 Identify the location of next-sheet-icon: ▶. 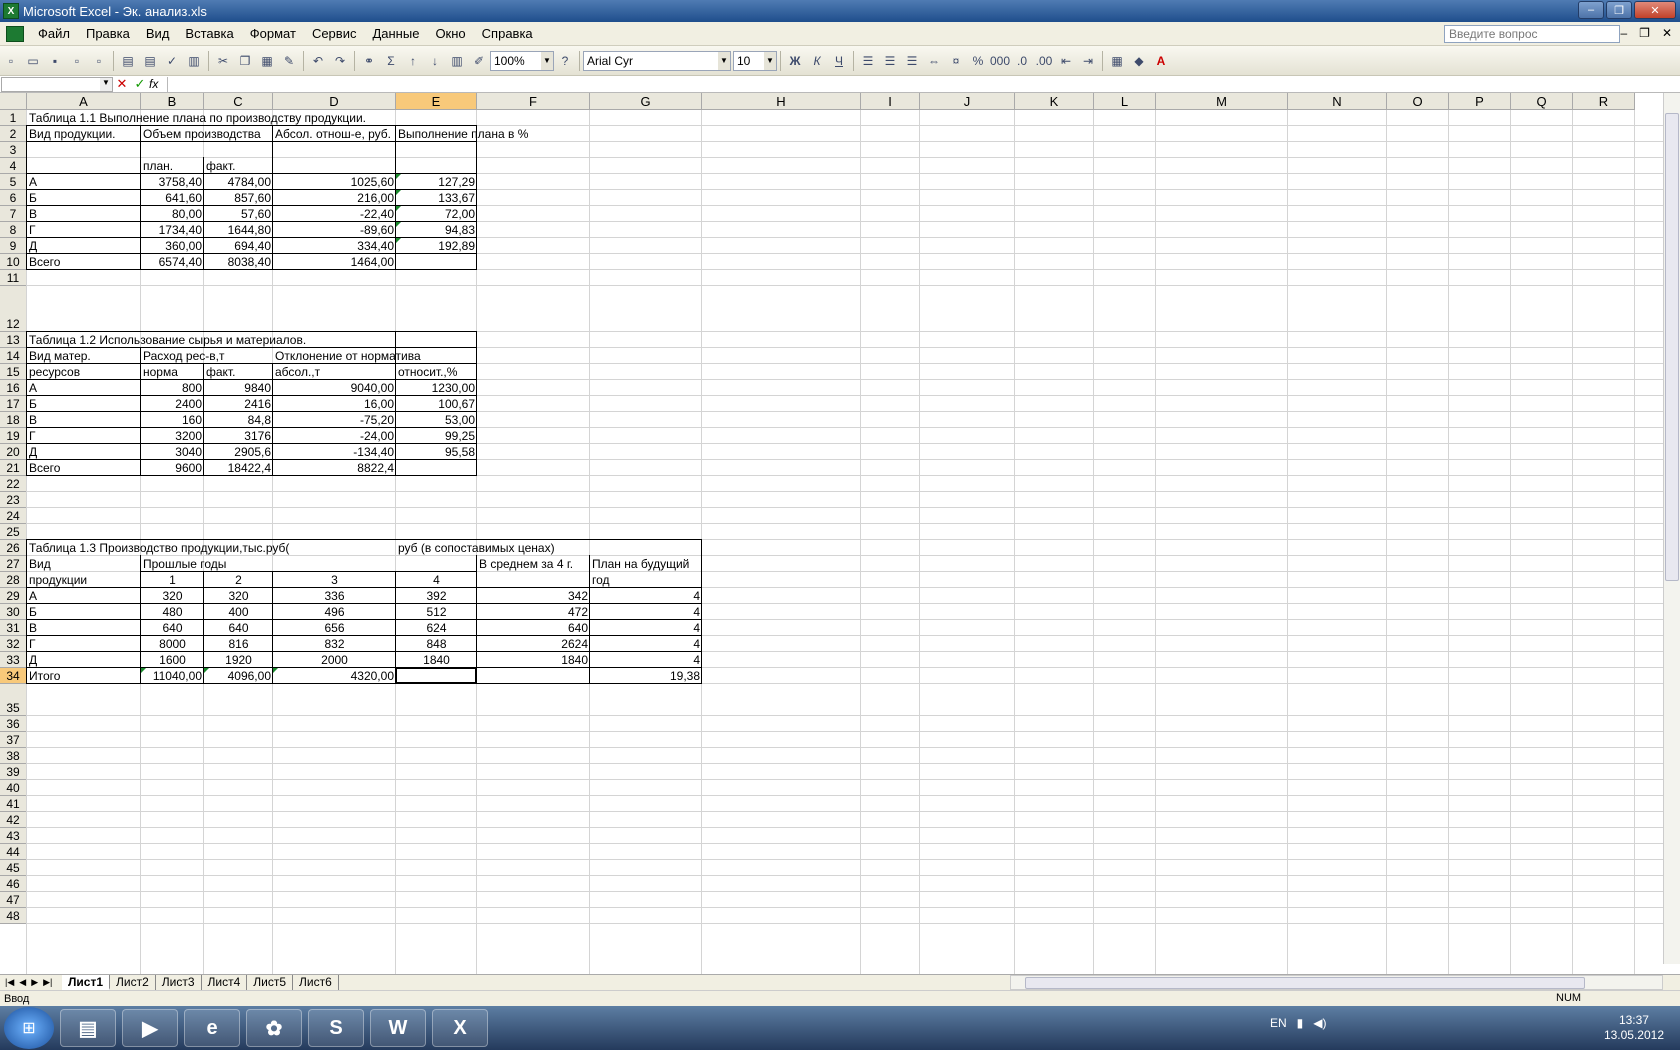
(34, 982).